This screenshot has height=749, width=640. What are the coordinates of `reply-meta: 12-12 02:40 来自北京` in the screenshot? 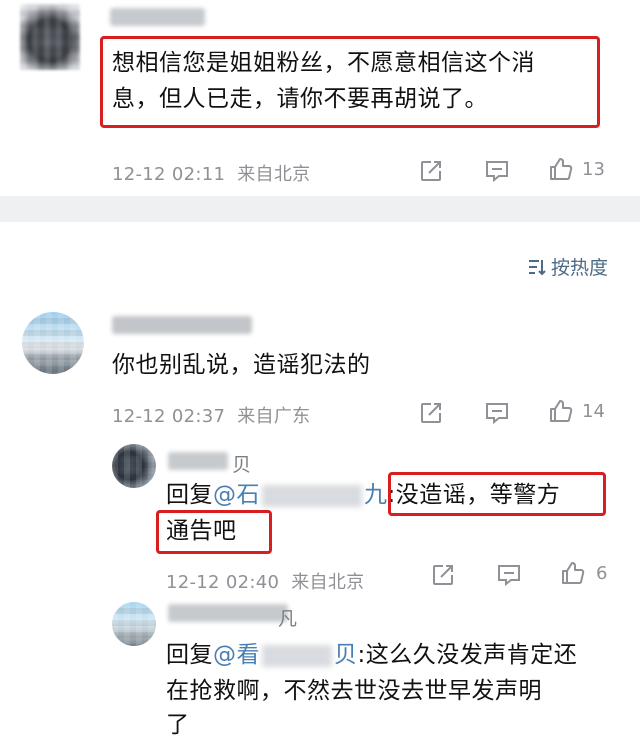 It's located at (265, 581).